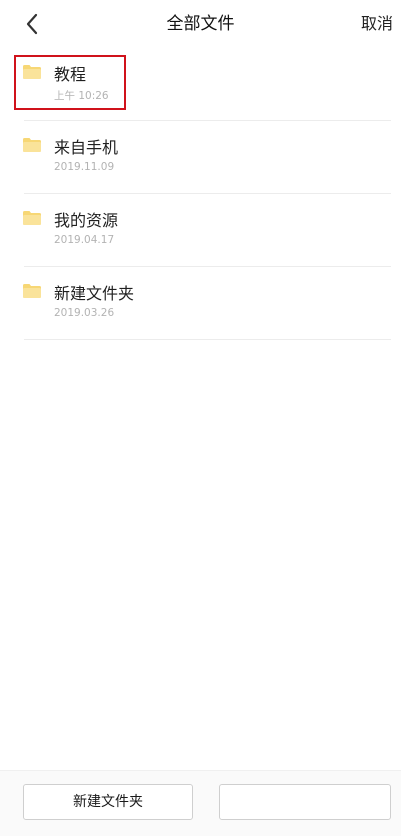  I want to click on header: 全部文件 取消, so click(200, 24).